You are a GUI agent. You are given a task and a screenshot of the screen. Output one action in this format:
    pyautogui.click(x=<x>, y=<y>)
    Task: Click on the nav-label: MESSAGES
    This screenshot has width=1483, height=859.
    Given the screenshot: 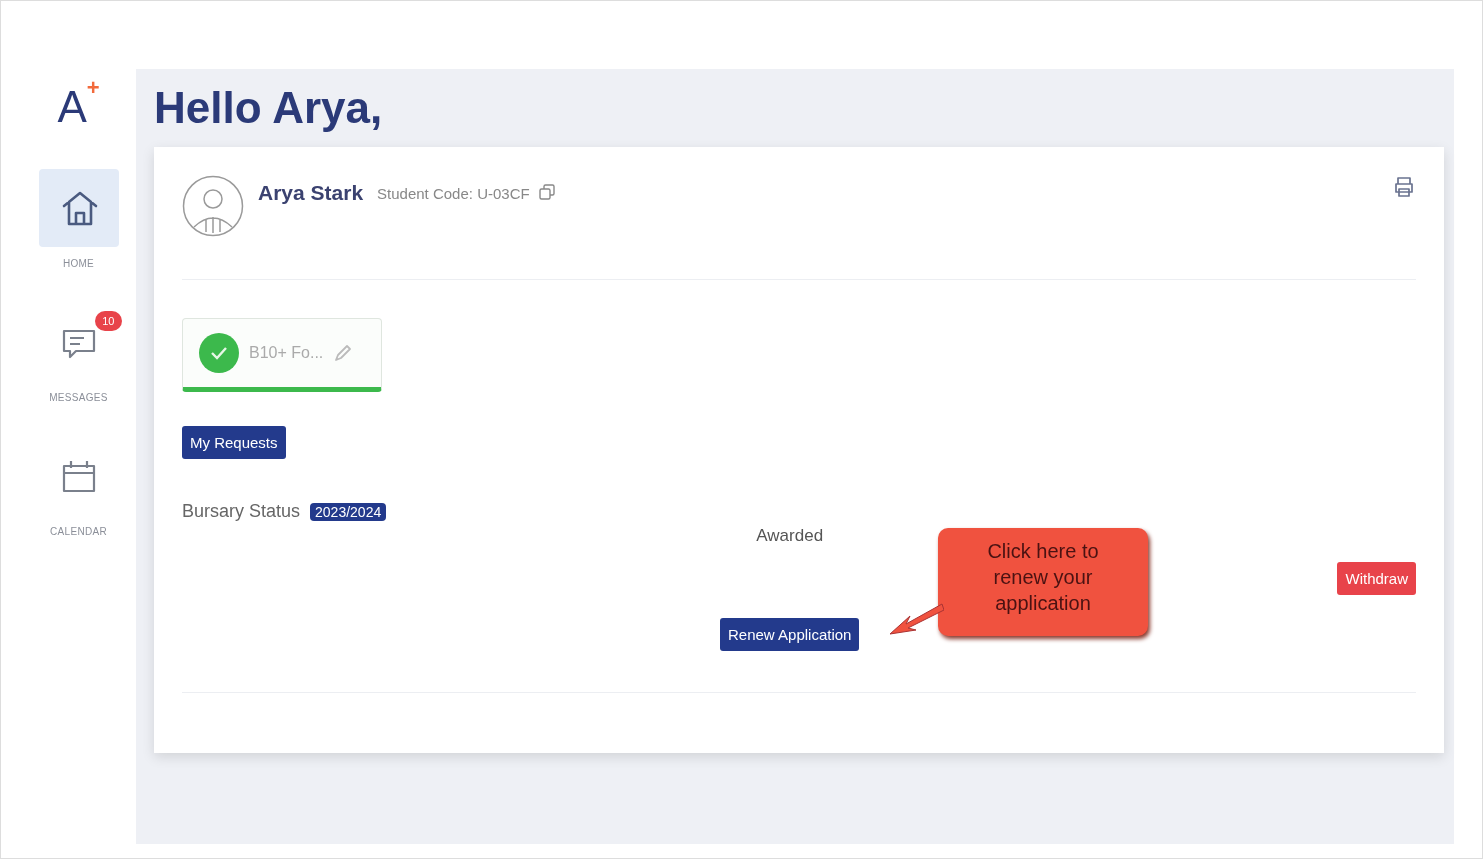 What is the action you would take?
    pyautogui.click(x=78, y=397)
    